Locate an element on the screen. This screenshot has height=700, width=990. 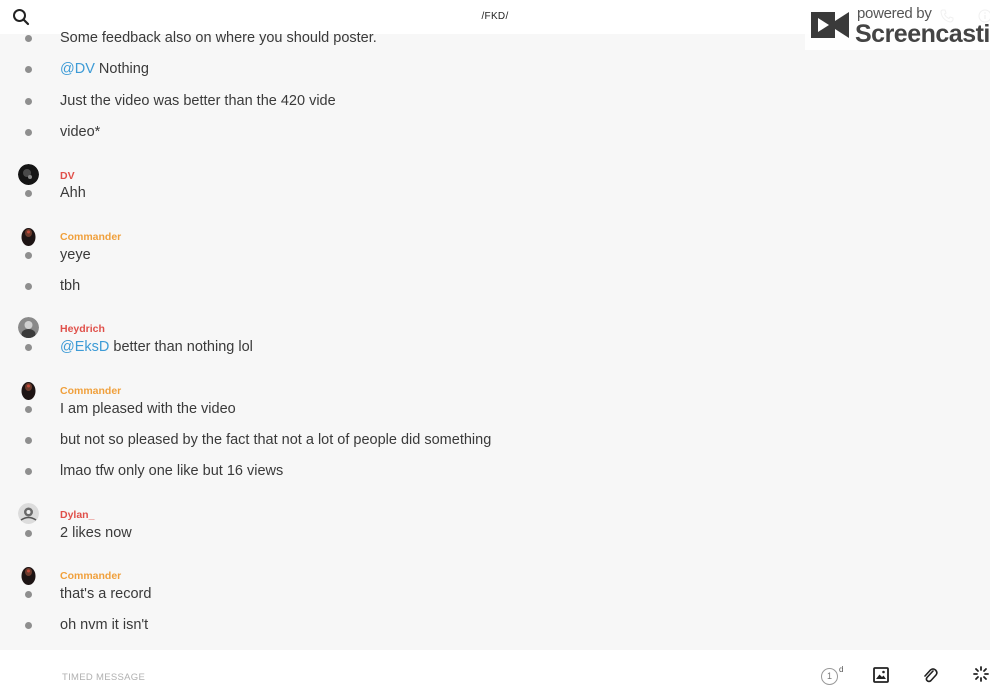
message: oh nvm it isn't is located at coordinates (495, 626).